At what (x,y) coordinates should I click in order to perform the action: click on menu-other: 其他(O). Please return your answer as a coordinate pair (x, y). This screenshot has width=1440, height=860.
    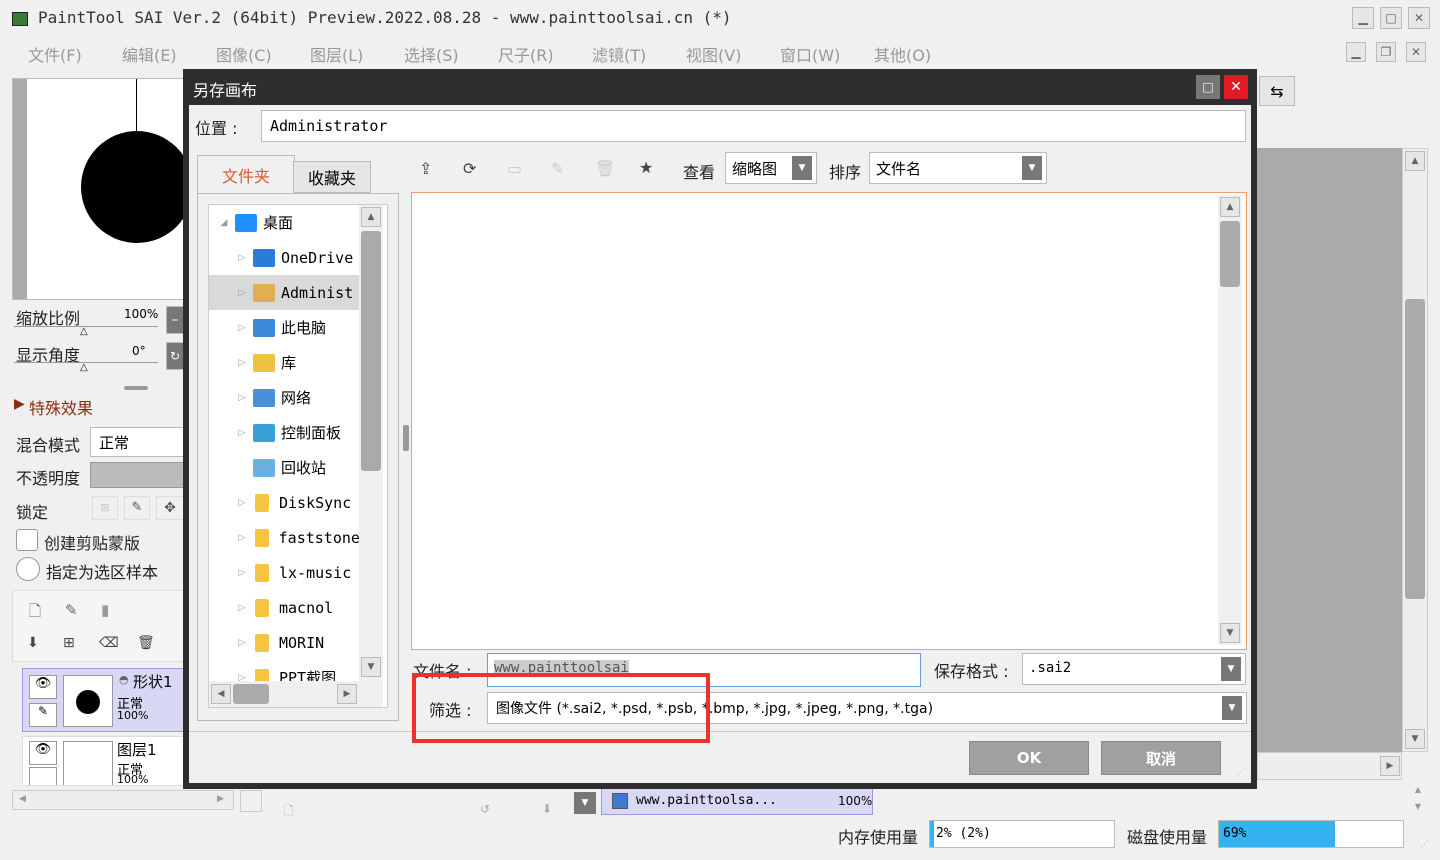
    Looking at the image, I should click on (902, 54).